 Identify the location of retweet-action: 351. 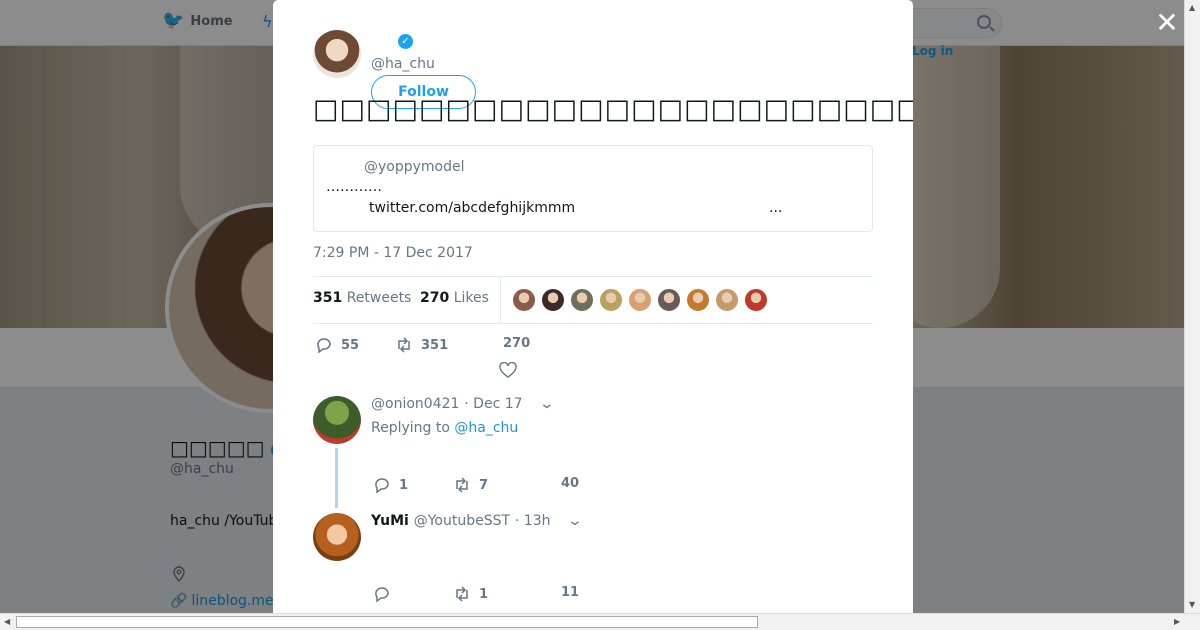
(421, 345).